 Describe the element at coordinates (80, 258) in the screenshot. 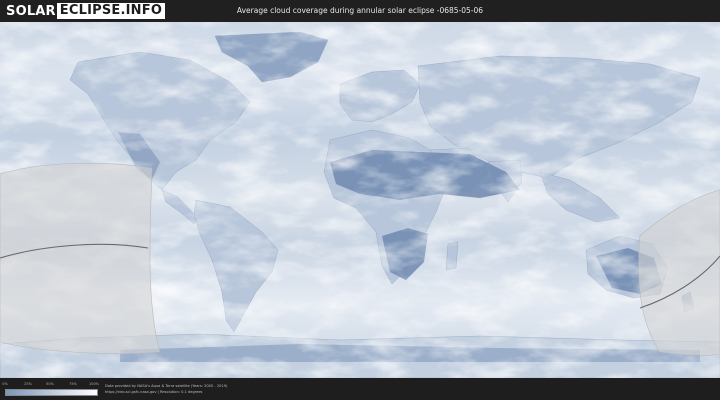

I see `eclipse-visibility-zone-west` at that location.